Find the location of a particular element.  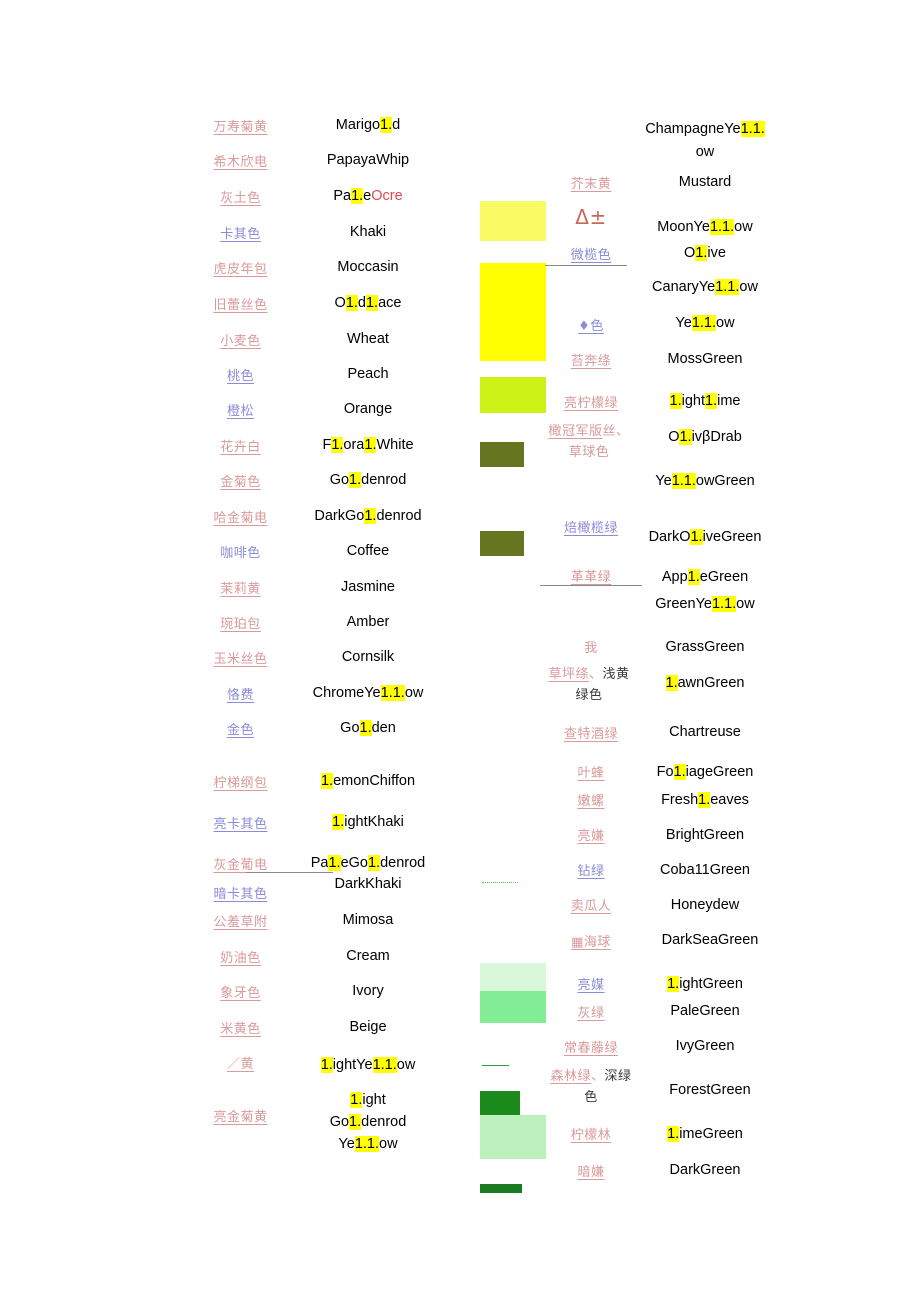

cn-term: Δ± is located at coordinates (591, 217).